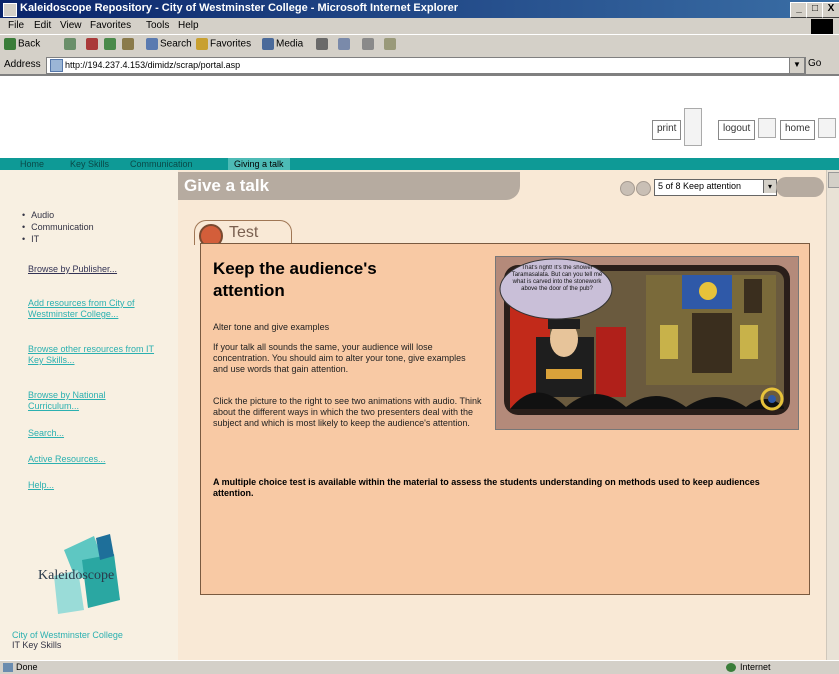  I want to click on step-select: 5 of 8 Keep attention ▾, so click(715, 187).